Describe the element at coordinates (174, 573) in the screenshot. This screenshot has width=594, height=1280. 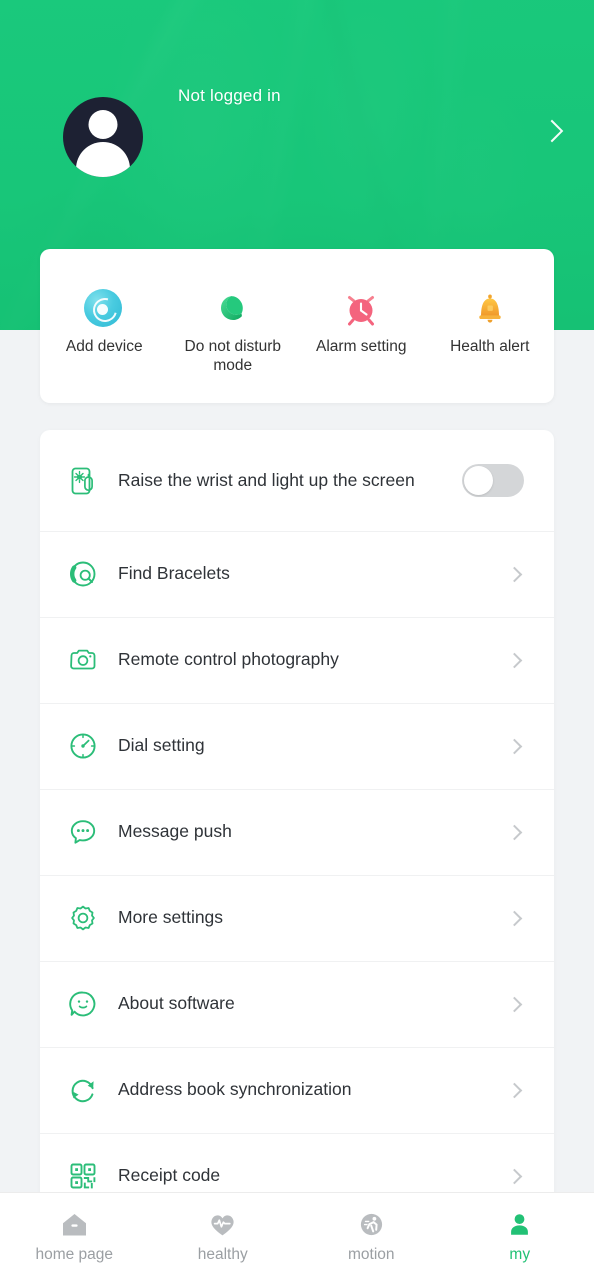
I see `list-item-label: Find Bracelets` at that location.